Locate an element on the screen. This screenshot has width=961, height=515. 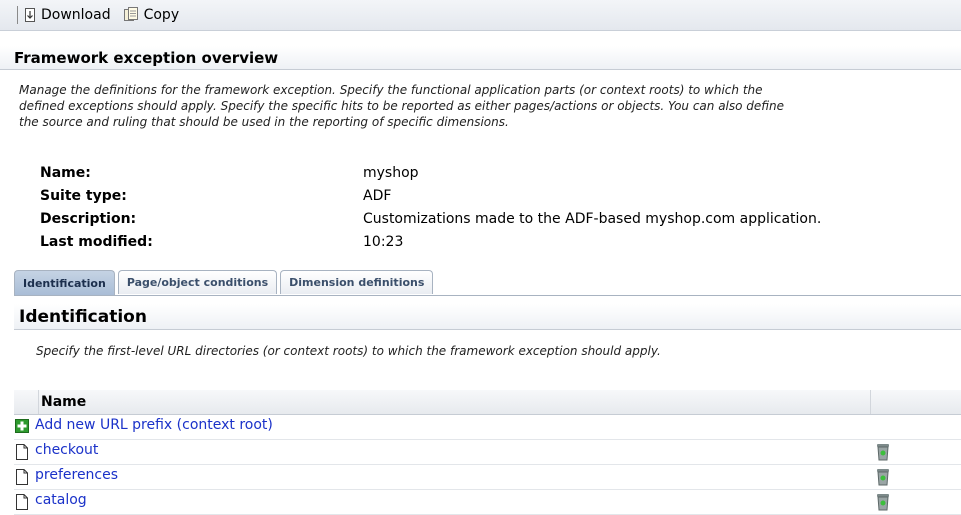
identification-title: Identification is located at coordinates (487, 317).